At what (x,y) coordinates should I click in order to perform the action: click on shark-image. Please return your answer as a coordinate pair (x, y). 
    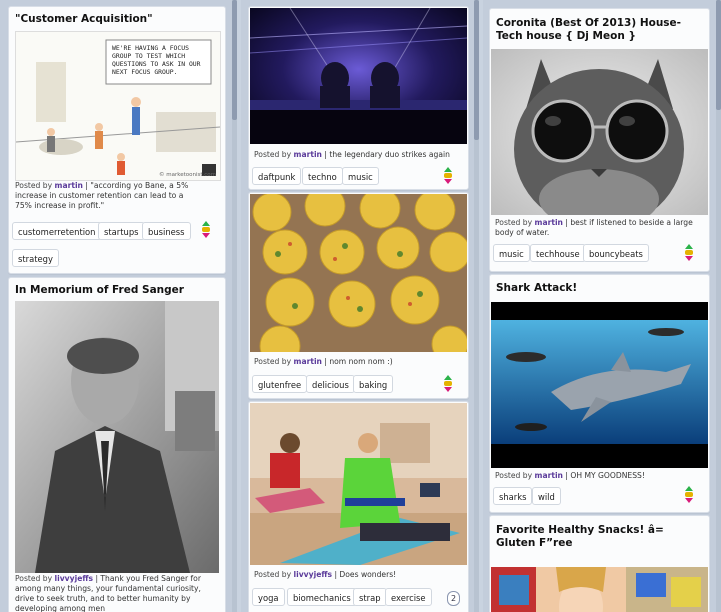
    Looking at the image, I should click on (599, 385).